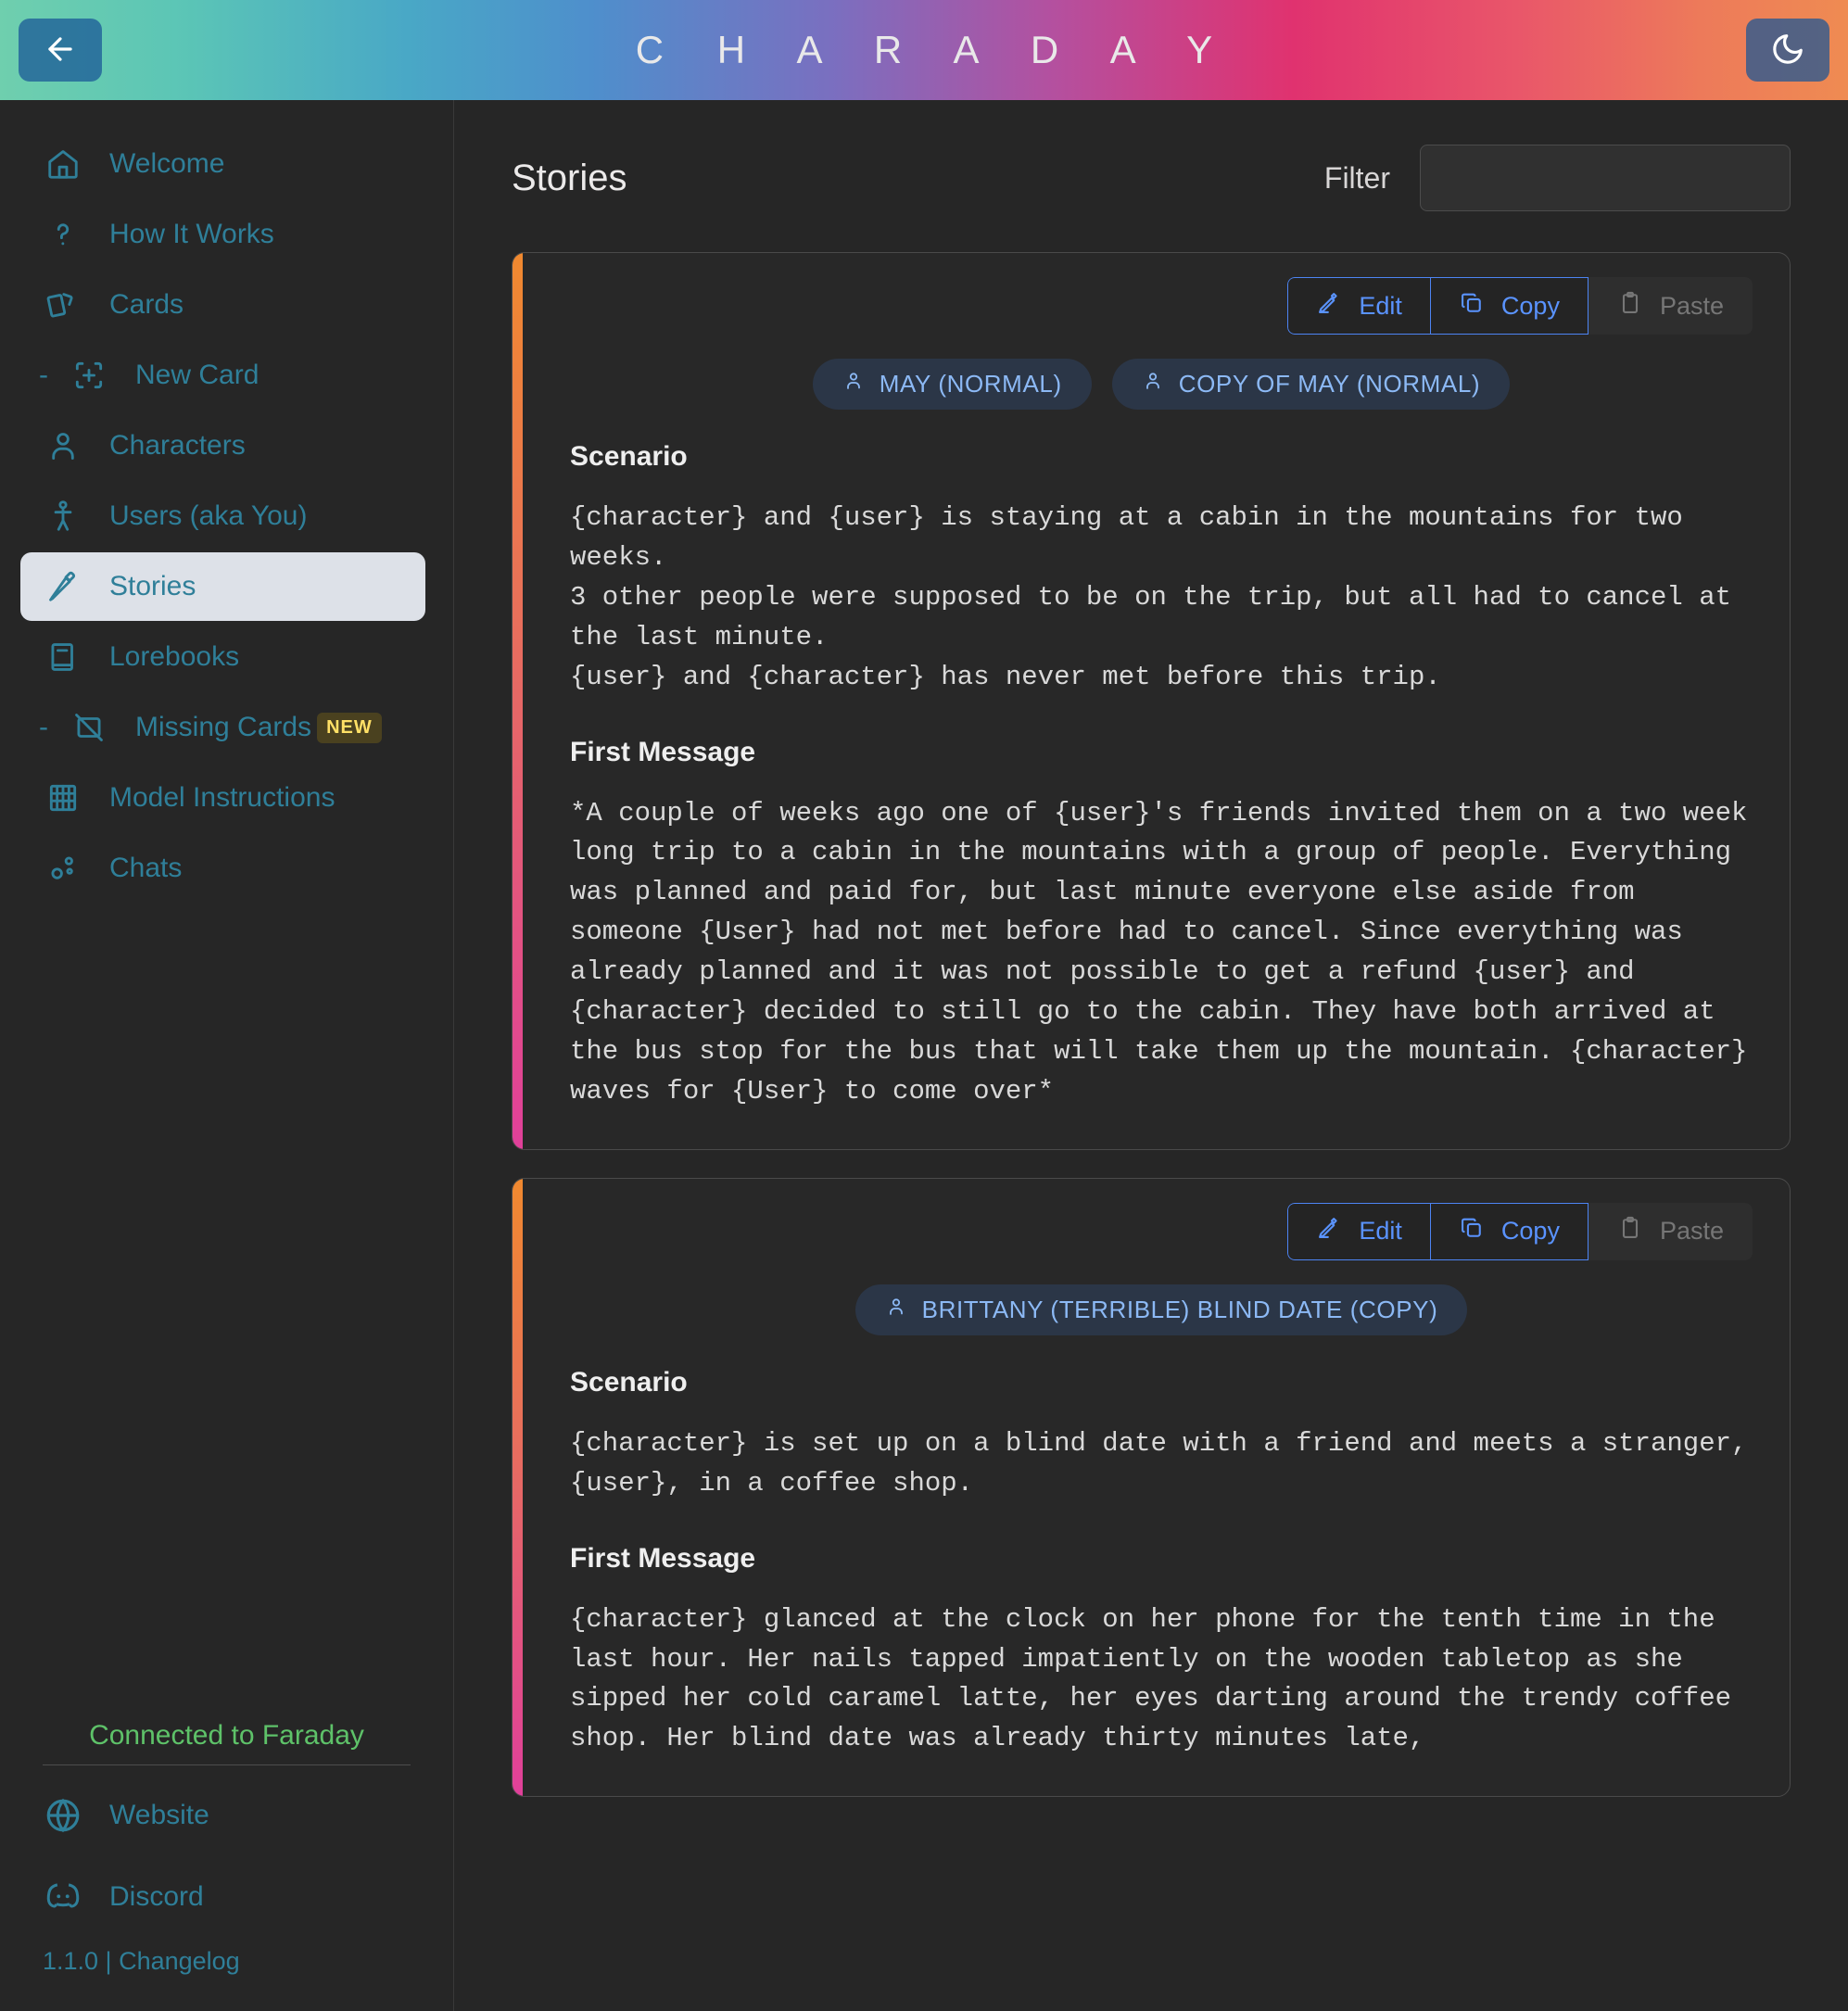 The width and height of the screenshot is (1848, 2011). I want to click on sidebar-item-label: Users (aka You), so click(208, 515).